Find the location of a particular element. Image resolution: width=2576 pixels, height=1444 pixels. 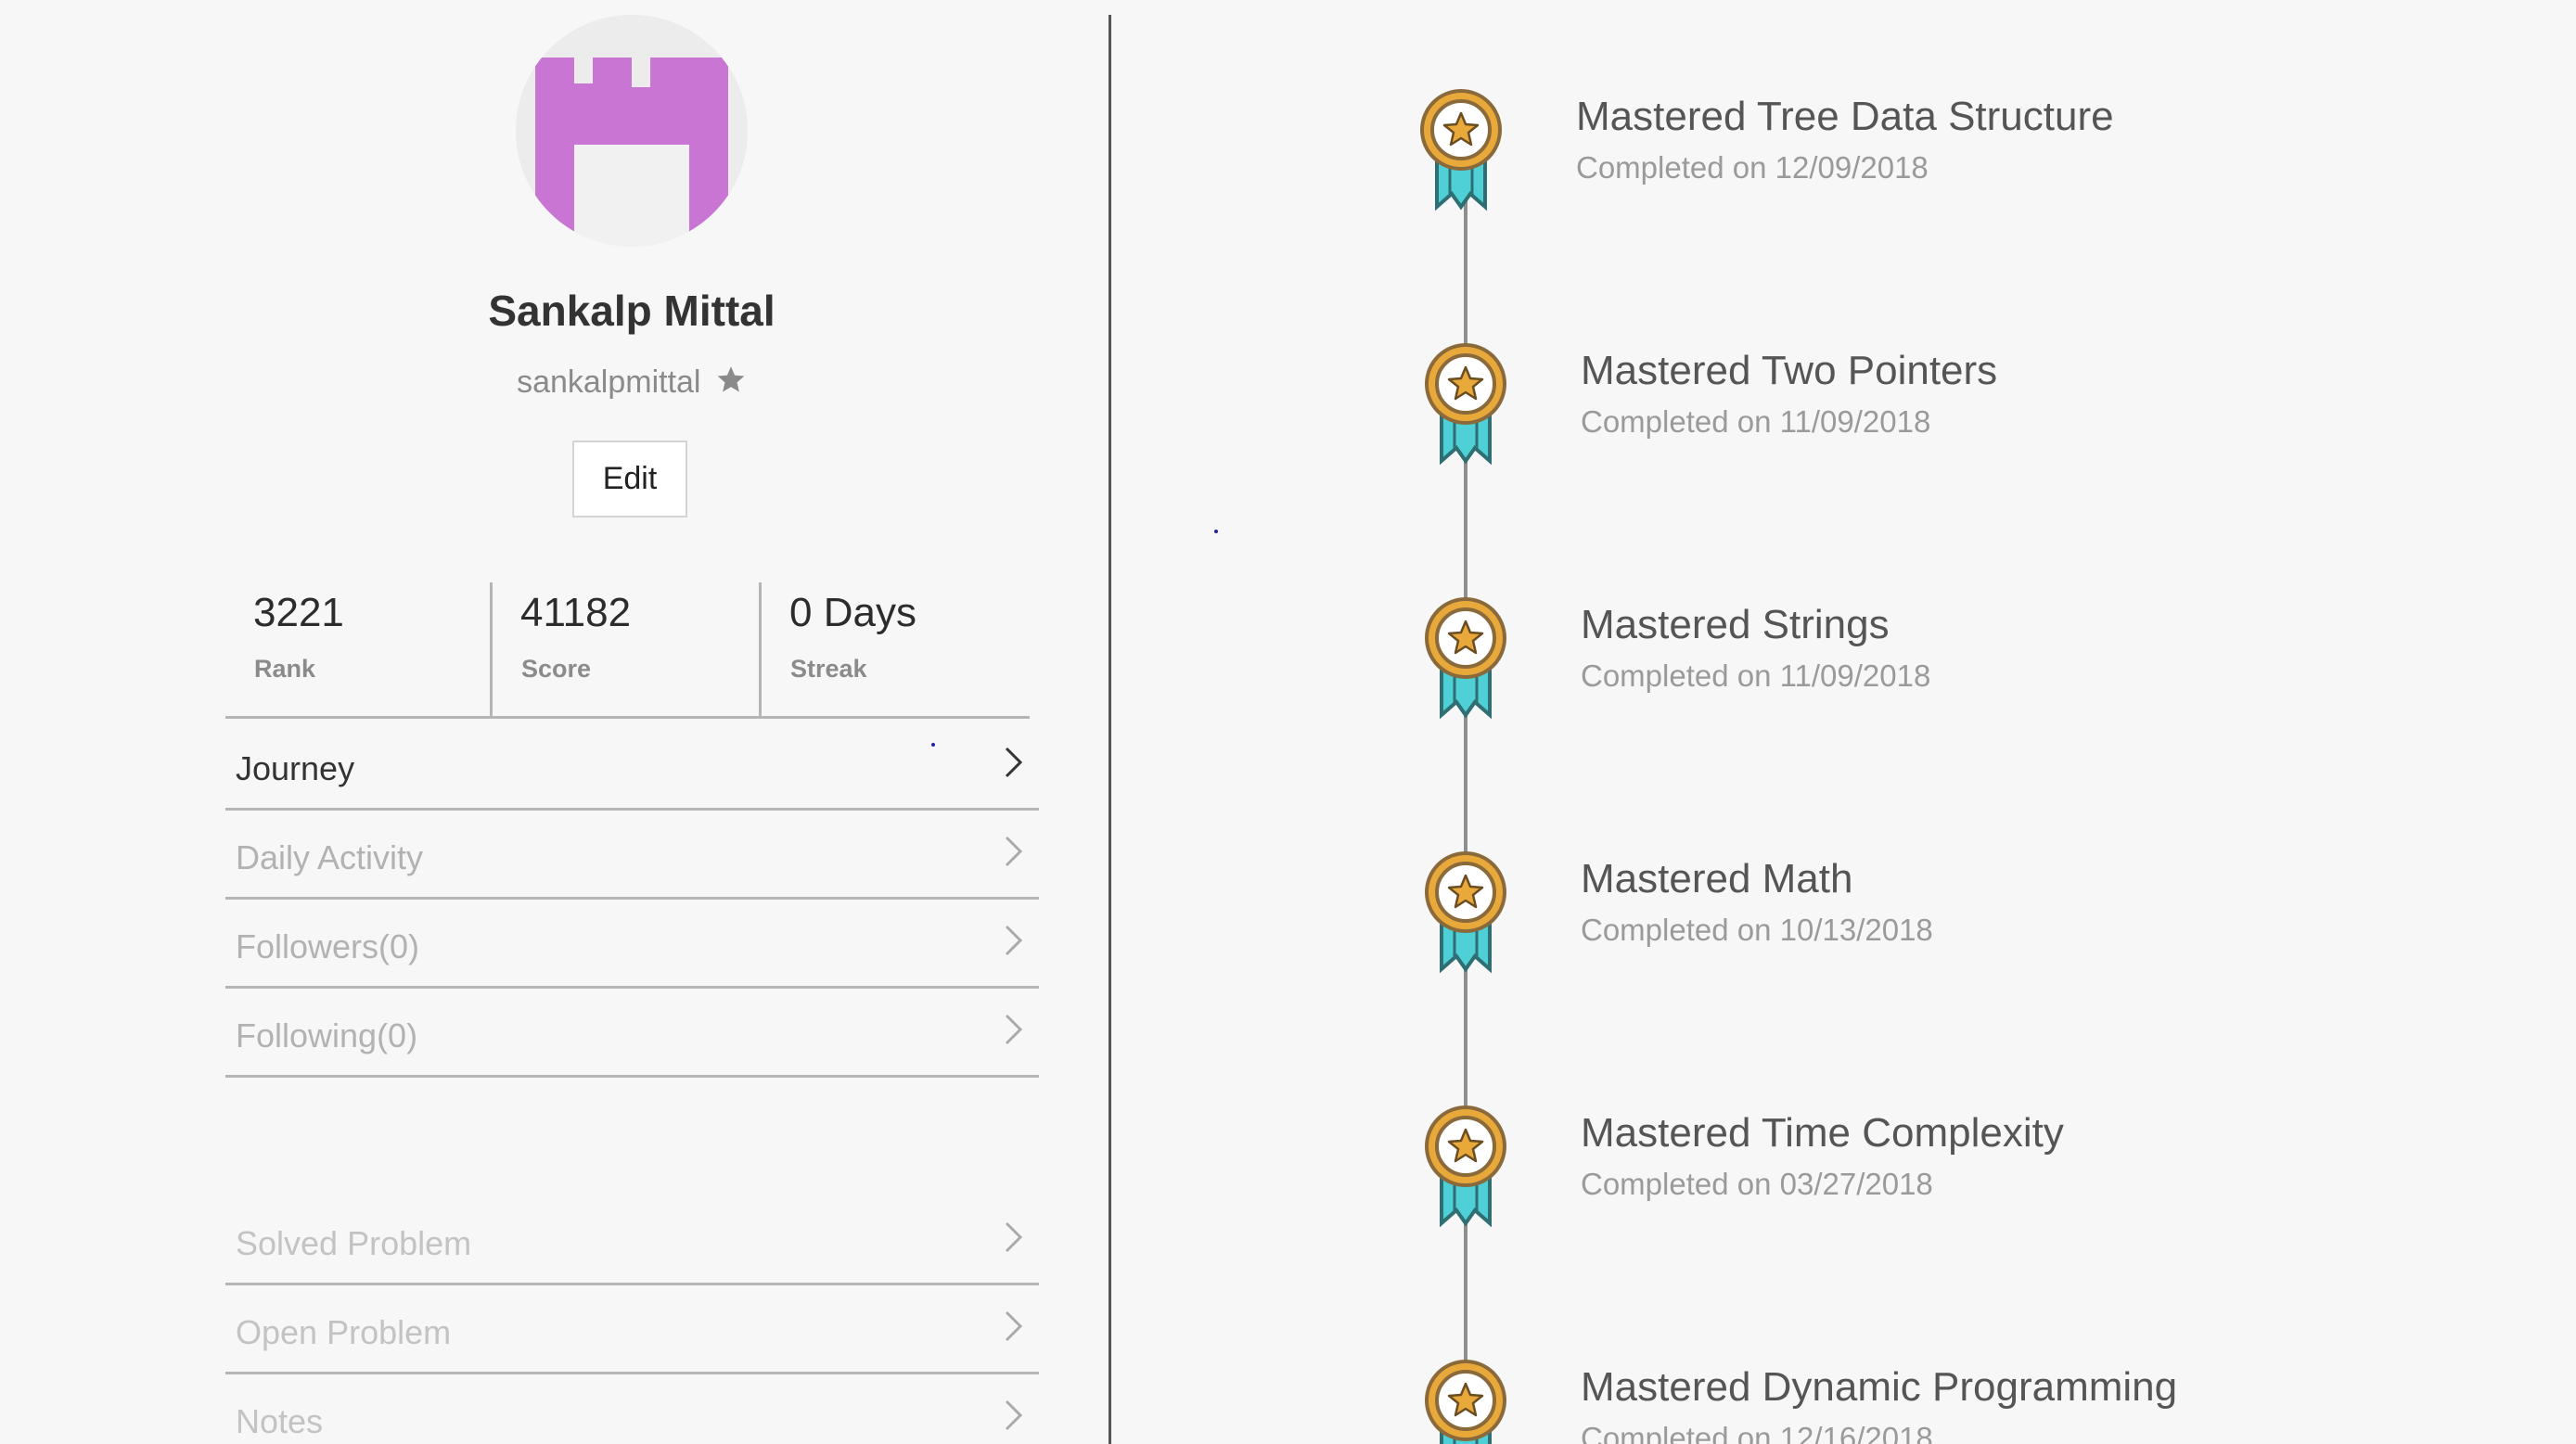

entry-title: Mastered Tree Data Structure is located at coordinates (1845, 116).